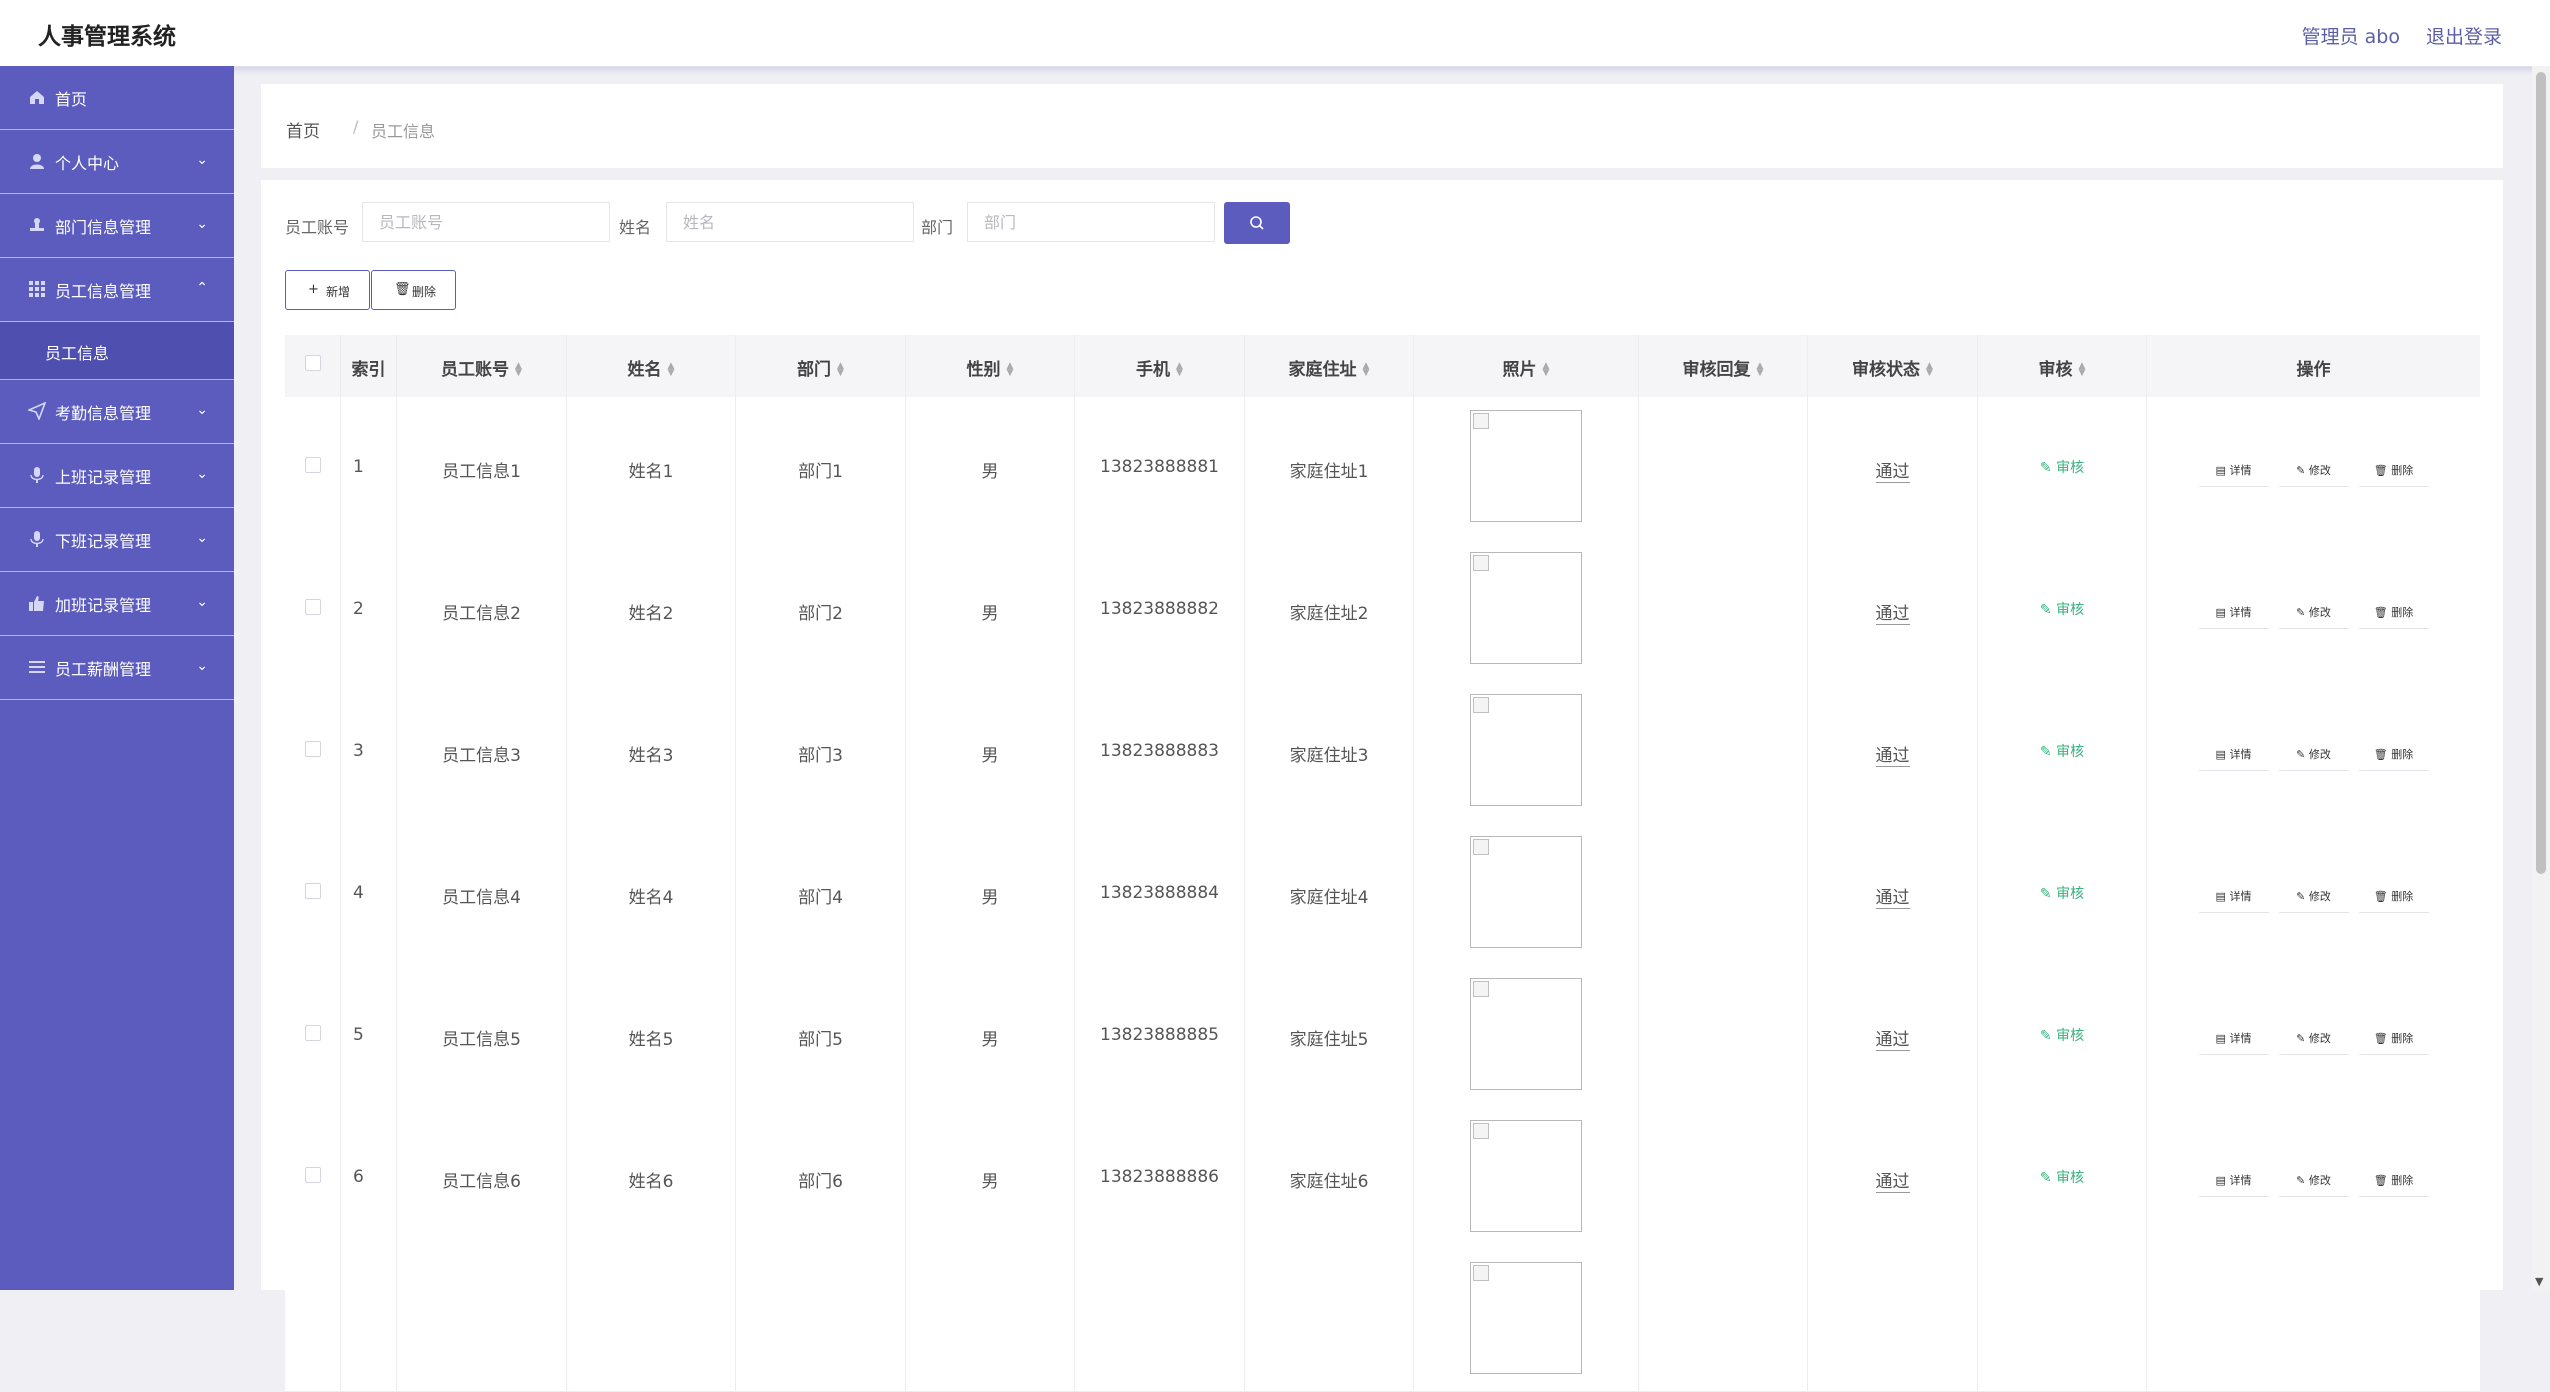 The width and height of the screenshot is (2550, 1392). Describe the element at coordinates (117, 540) in the screenshot. I see `sidebar-item-clock-out: 下班记录管理 ⌄` at that location.